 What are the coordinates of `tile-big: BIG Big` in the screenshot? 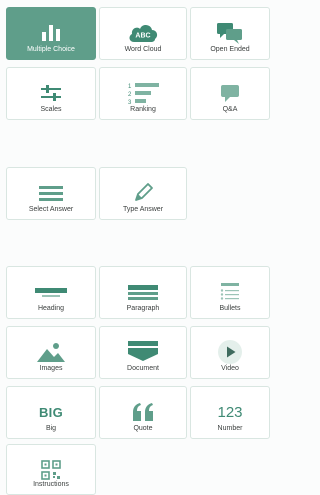 It's located at (51, 412).